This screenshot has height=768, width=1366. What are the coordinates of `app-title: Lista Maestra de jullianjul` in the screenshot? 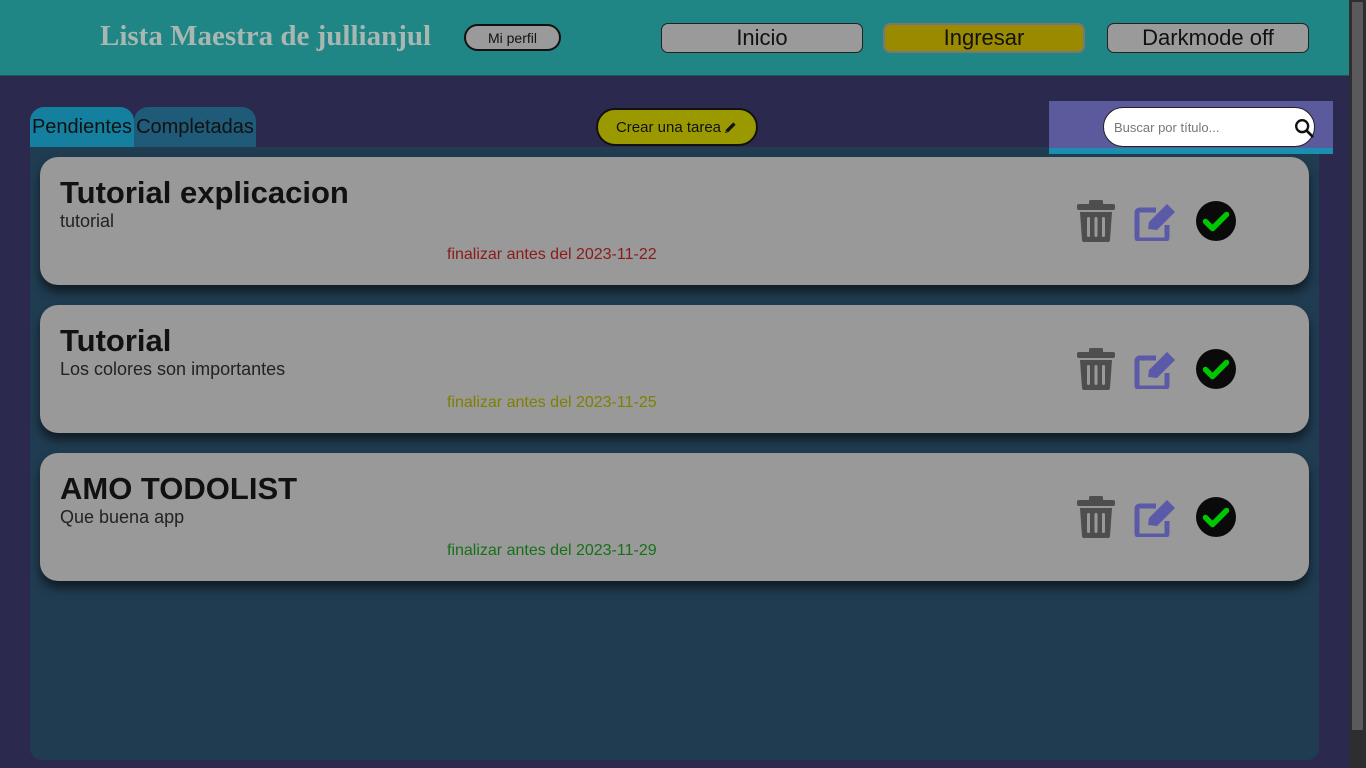 It's located at (266, 36).